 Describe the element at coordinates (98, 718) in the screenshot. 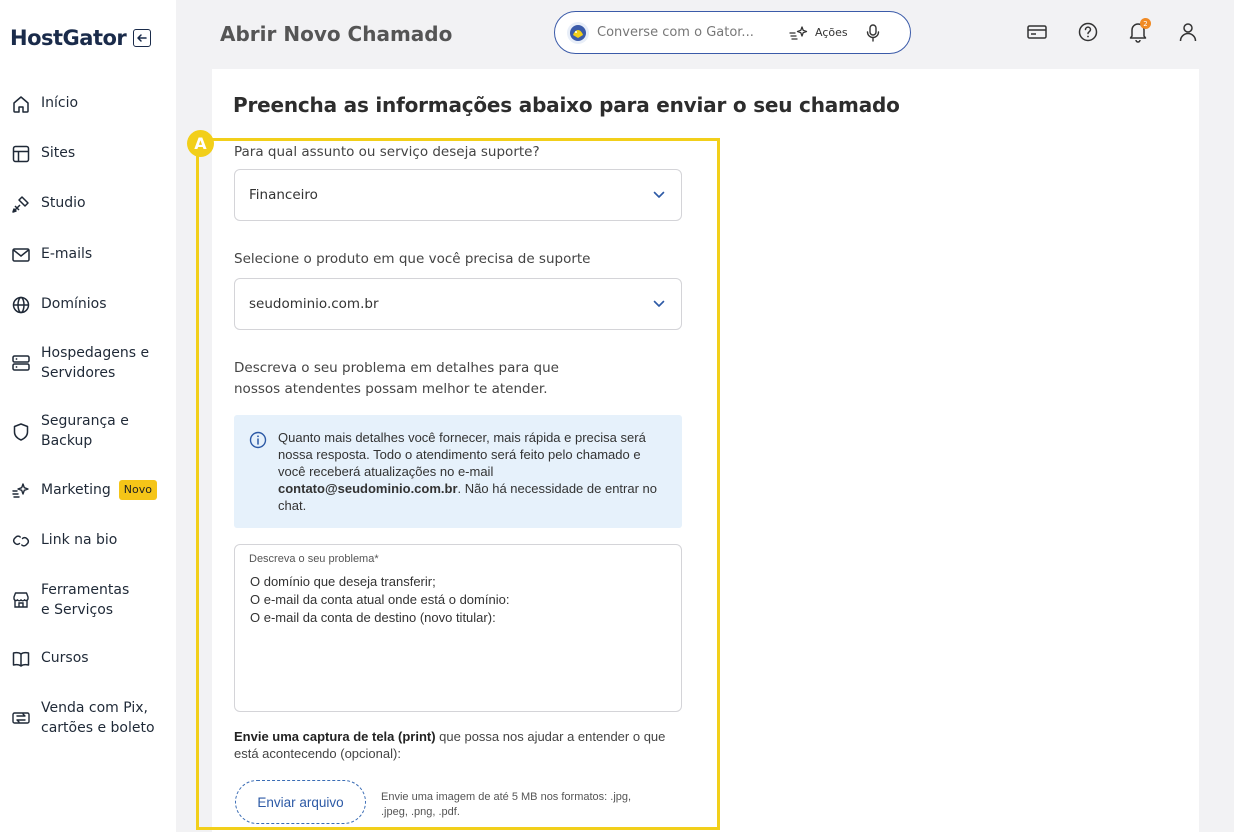

I see `sidebar-item-label: Venda com Pix, cartões e boleto` at that location.